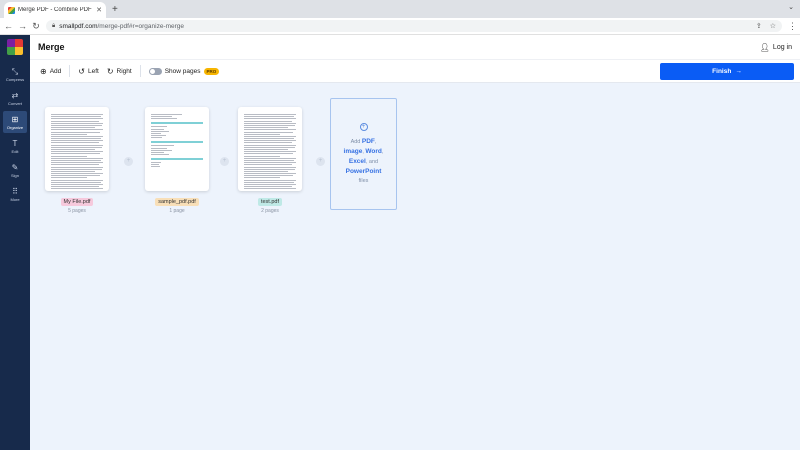 The width and height of the screenshot is (800, 450). I want to click on finish-button: Finish →, so click(727, 71).